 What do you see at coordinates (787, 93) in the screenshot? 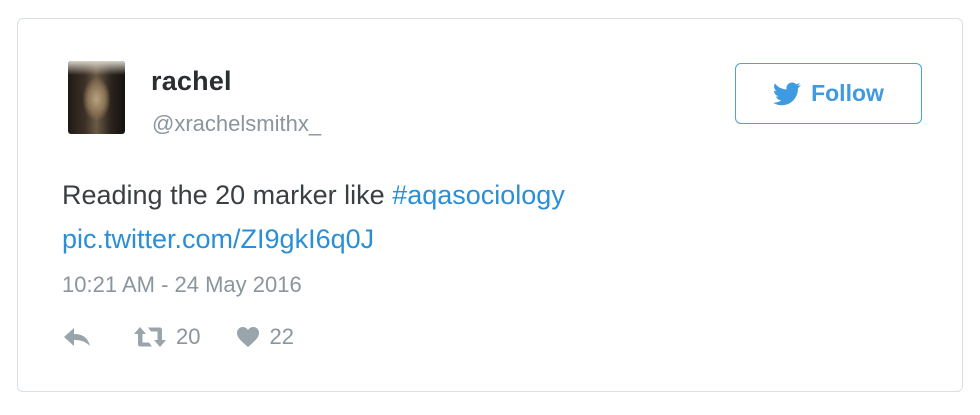
I see `twitter-bird-icon` at bounding box center [787, 93].